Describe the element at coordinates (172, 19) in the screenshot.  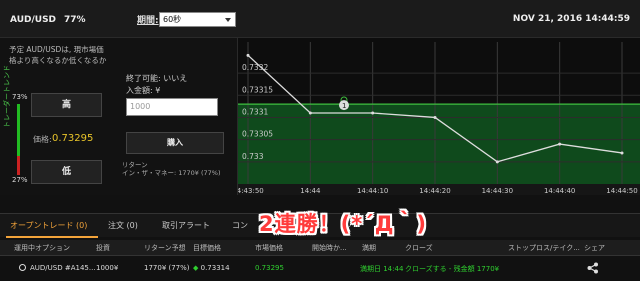
I see `period-value: 60秒` at that location.